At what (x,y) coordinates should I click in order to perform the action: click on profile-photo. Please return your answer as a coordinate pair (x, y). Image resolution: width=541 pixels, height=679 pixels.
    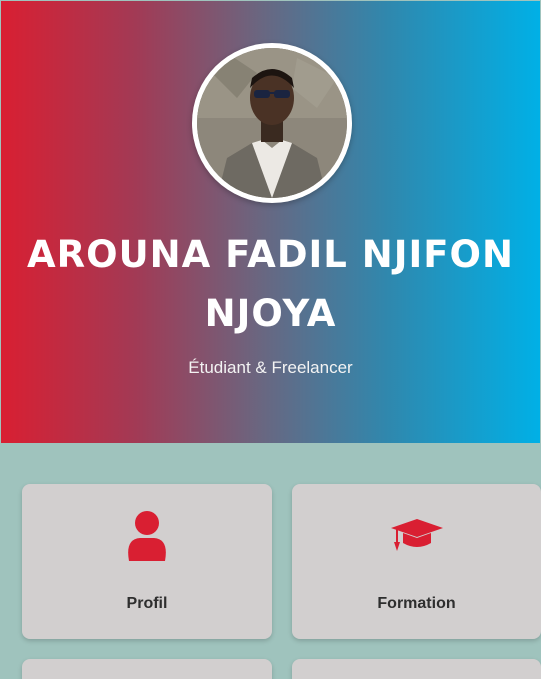
    Looking at the image, I should click on (272, 123).